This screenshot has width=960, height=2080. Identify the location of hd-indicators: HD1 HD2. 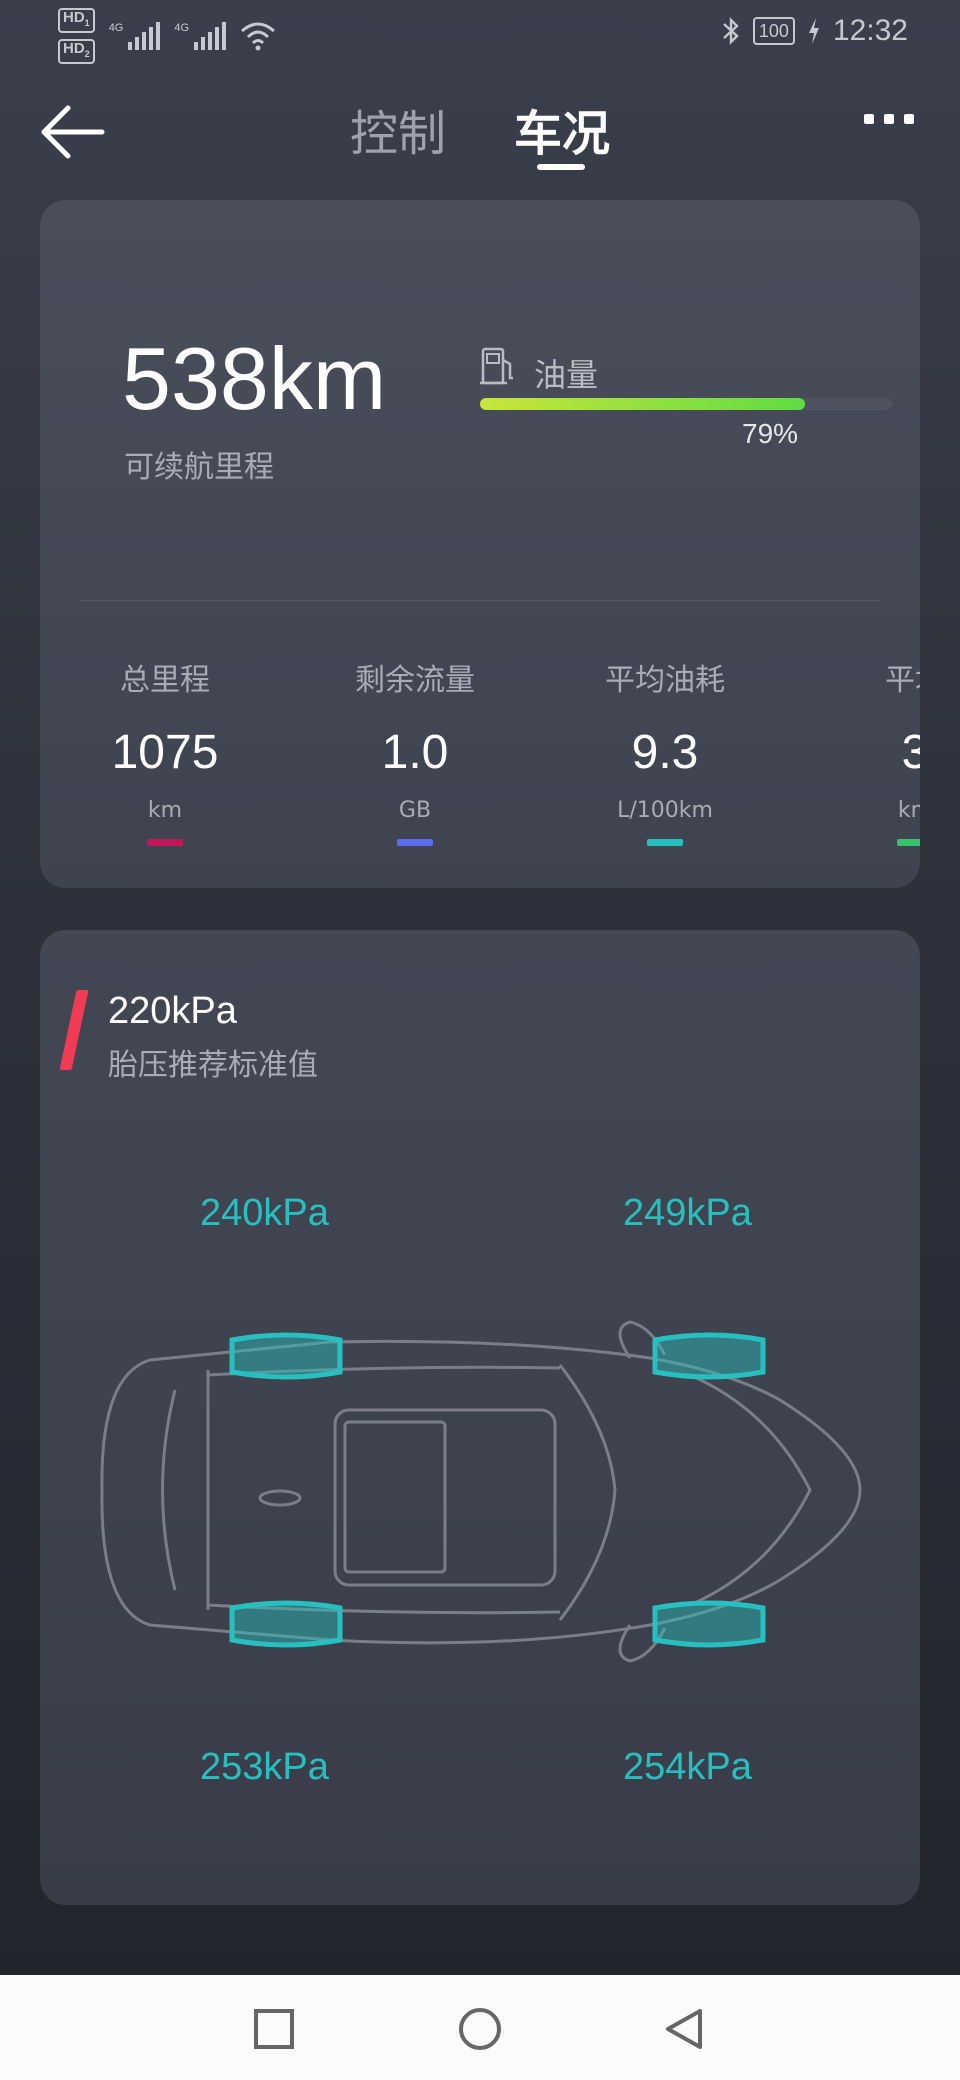
(76, 36).